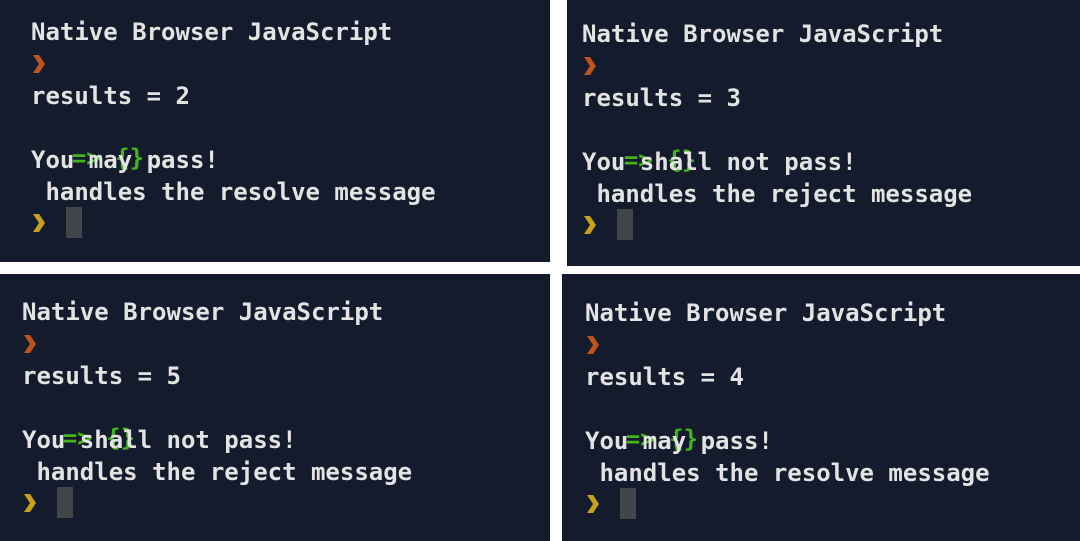  What do you see at coordinates (110, 96) in the screenshot?
I see `results-output: results = 2` at bounding box center [110, 96].